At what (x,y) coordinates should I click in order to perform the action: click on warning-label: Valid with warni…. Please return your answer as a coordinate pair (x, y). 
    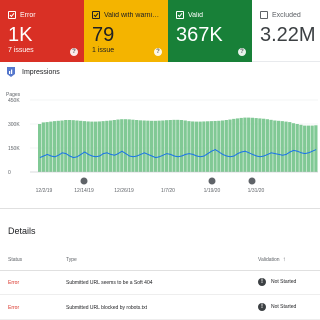
    Looking at the image, I should click on (132, 15).